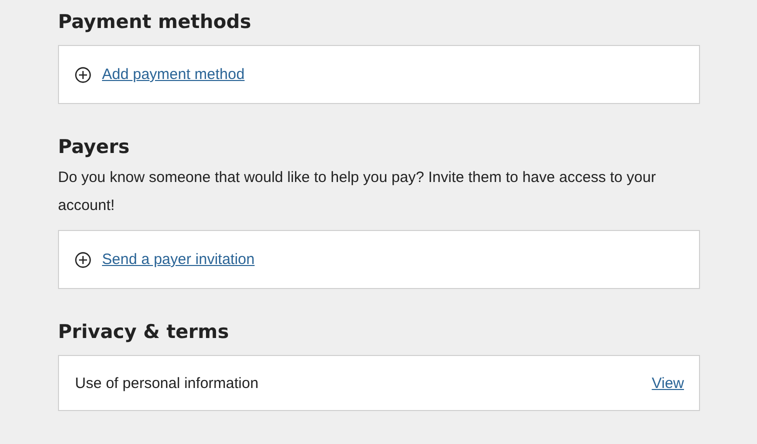 This screenshot has width=757, height=444. What do you see at coordinates (94, 147) in the screenshot?
I see `section-heading: Payers` at bounding box center [94, 147].